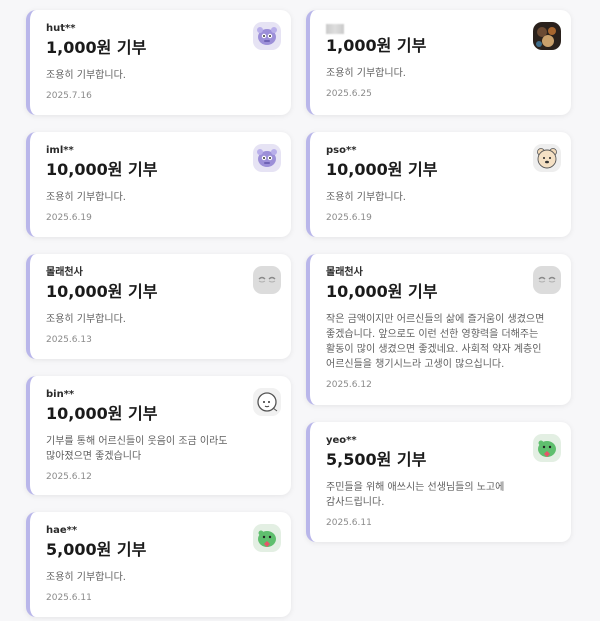  What do you see at coordinates (341, 440) in the screenshot?
I see `donor-nickname: yeo**` at bounding box center [341, 440].